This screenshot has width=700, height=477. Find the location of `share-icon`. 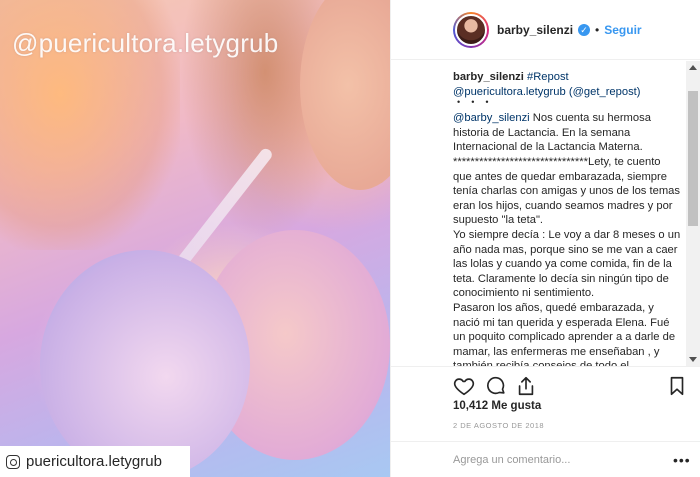

share-icon is located at coordinates (526, 386).